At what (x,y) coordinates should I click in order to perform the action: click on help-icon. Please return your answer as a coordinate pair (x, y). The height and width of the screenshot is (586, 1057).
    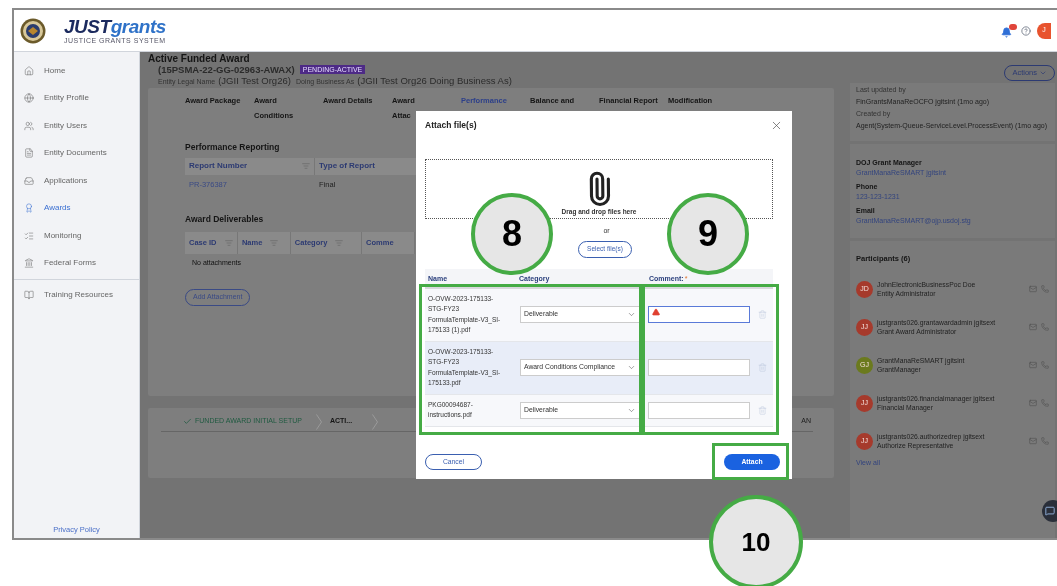
    Looking at the image, I should click on (1026, 30).